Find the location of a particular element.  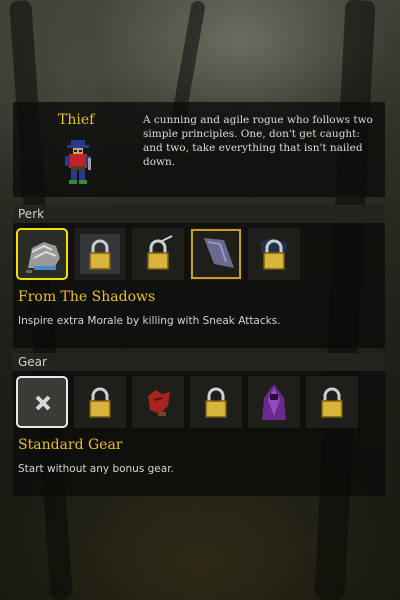

close-x-icon is located at coordinates (43, 403).